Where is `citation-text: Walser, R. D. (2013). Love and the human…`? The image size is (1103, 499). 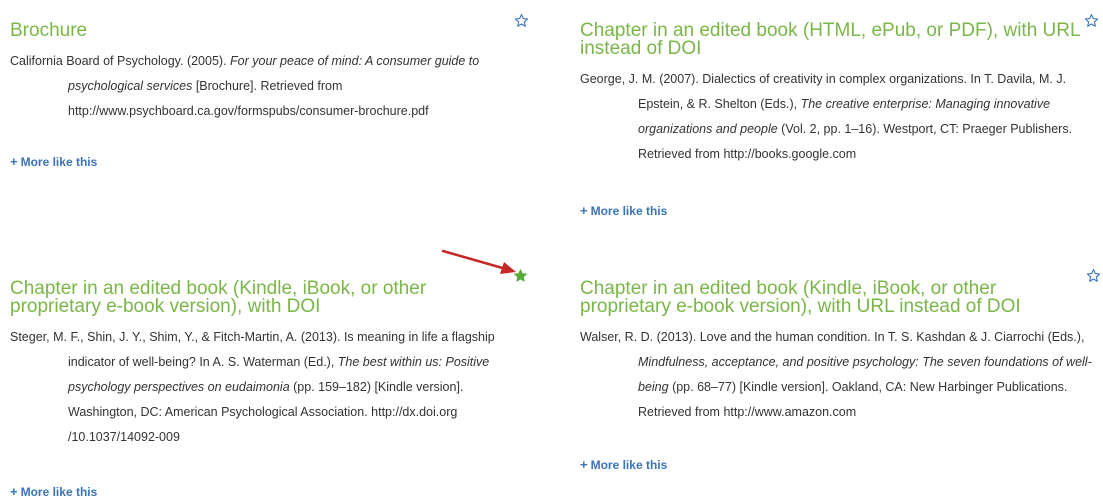 citation-text: Walser, R. D. (2013). Love and the human… is located at coordinates (840, 375).